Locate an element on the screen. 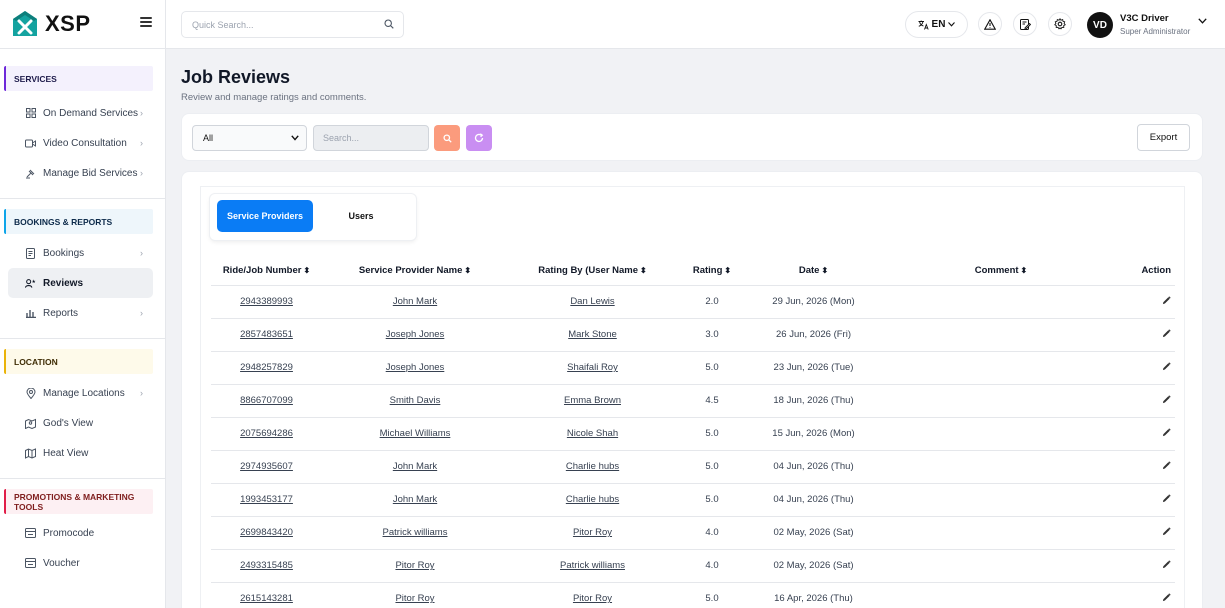 The width and height of the screenshot is (1225, 608). column-header-job-number: Ride/Job Number ⬍ is located at coordinates (266, 271).